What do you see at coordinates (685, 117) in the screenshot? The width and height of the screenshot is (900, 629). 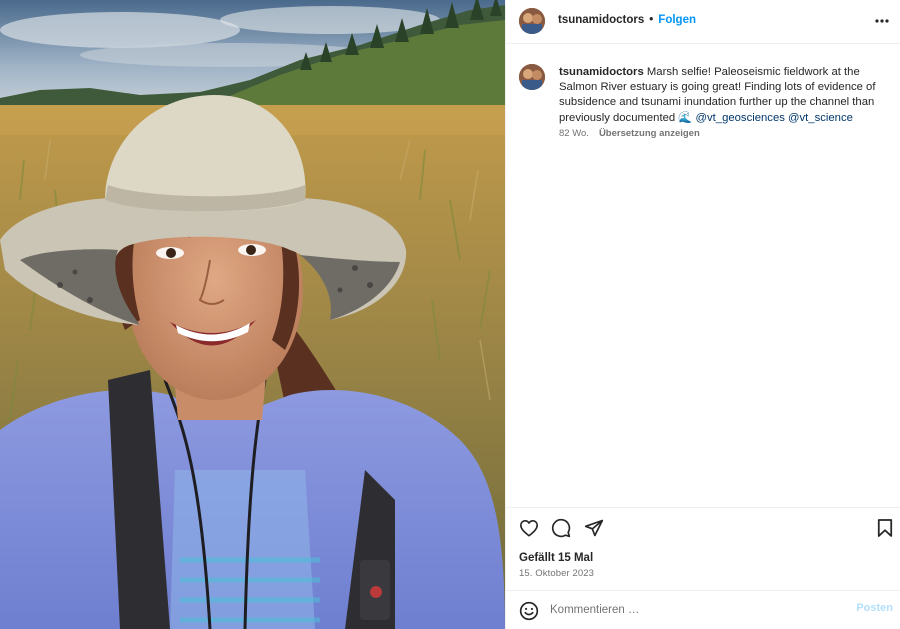 I see `wave-emoji: 🌊` at bounding box center [685, 117].